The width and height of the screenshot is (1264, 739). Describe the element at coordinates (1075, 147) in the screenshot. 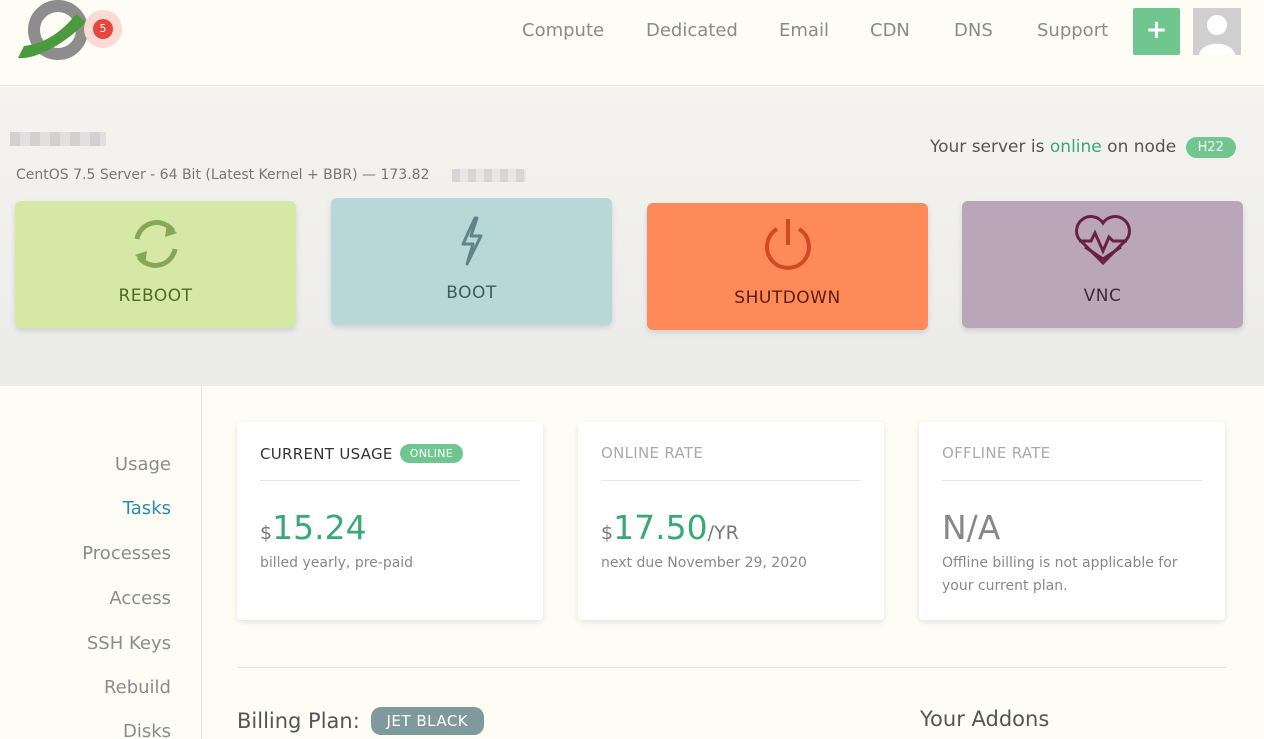

I see `status-online: online` at that location.